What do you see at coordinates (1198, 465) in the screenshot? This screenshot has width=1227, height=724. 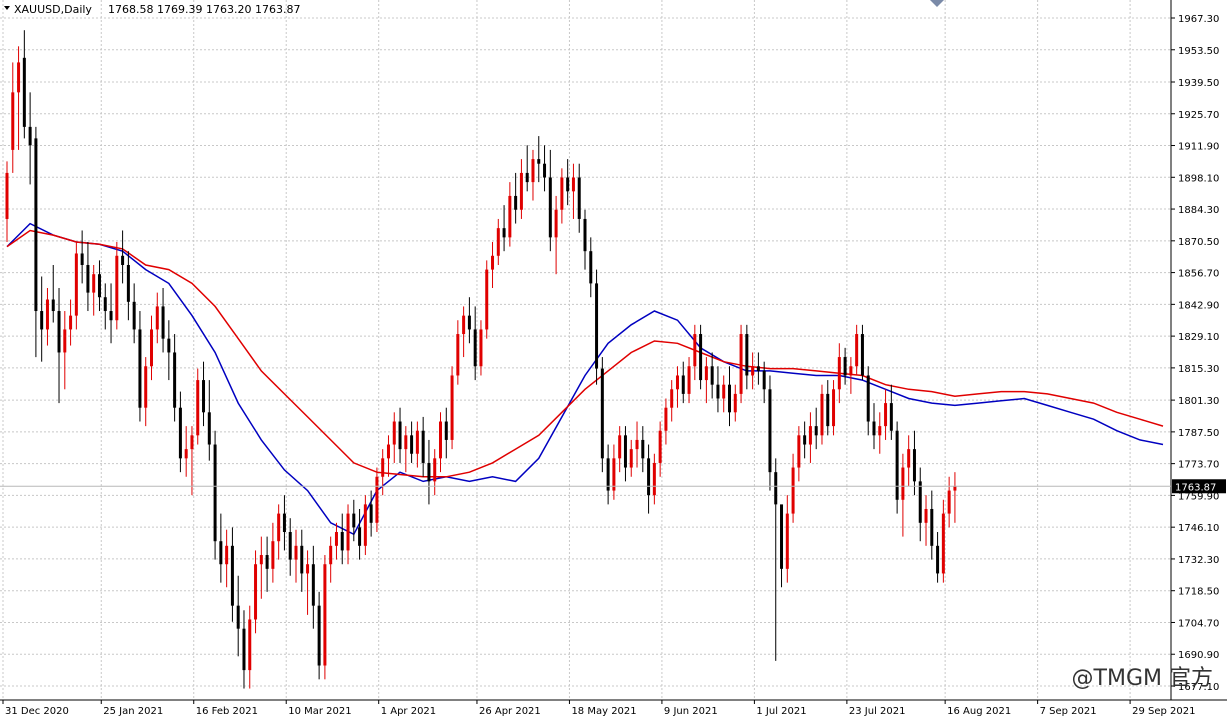 I see `price-tick-label: 1773.70` at bounding box center [1198, 465].